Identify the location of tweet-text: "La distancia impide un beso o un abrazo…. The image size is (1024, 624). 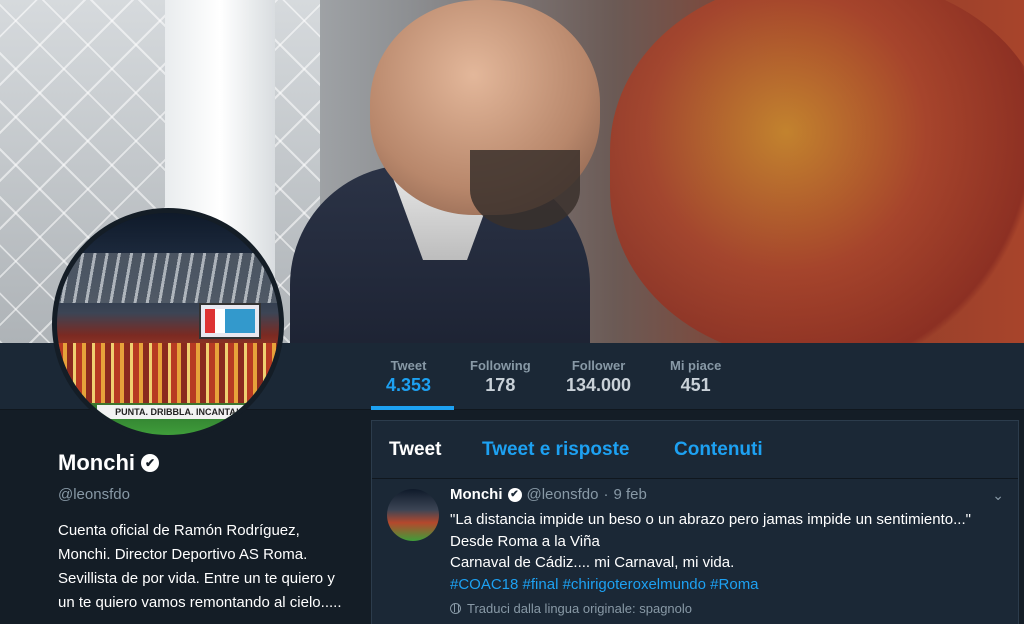
(730, 552).